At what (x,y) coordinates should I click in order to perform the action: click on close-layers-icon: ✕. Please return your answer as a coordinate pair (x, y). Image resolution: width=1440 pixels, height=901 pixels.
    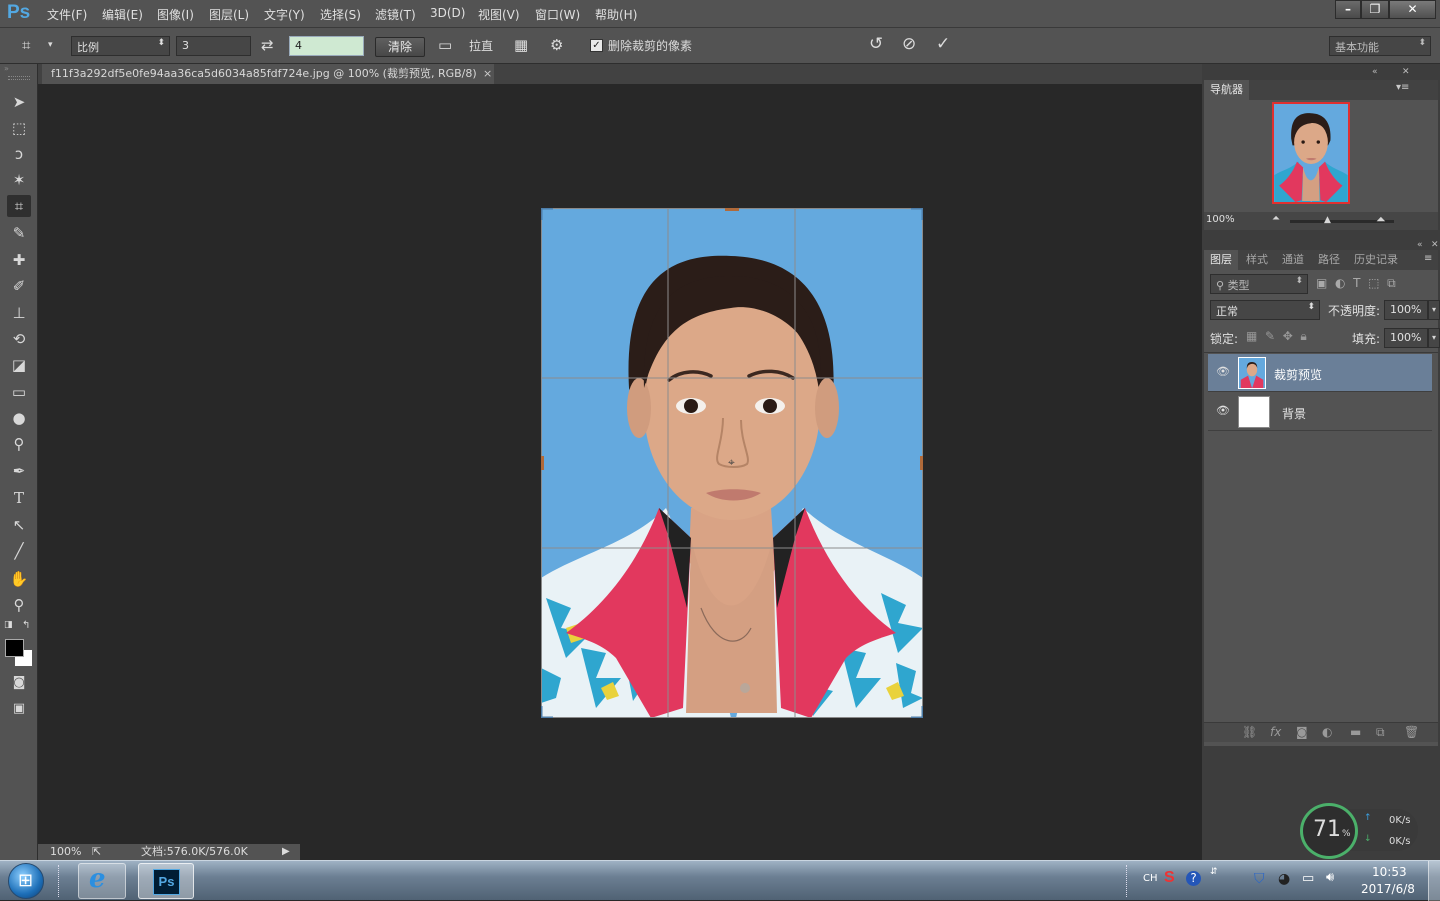
    Looking at the image, I should click on (1435, 245).